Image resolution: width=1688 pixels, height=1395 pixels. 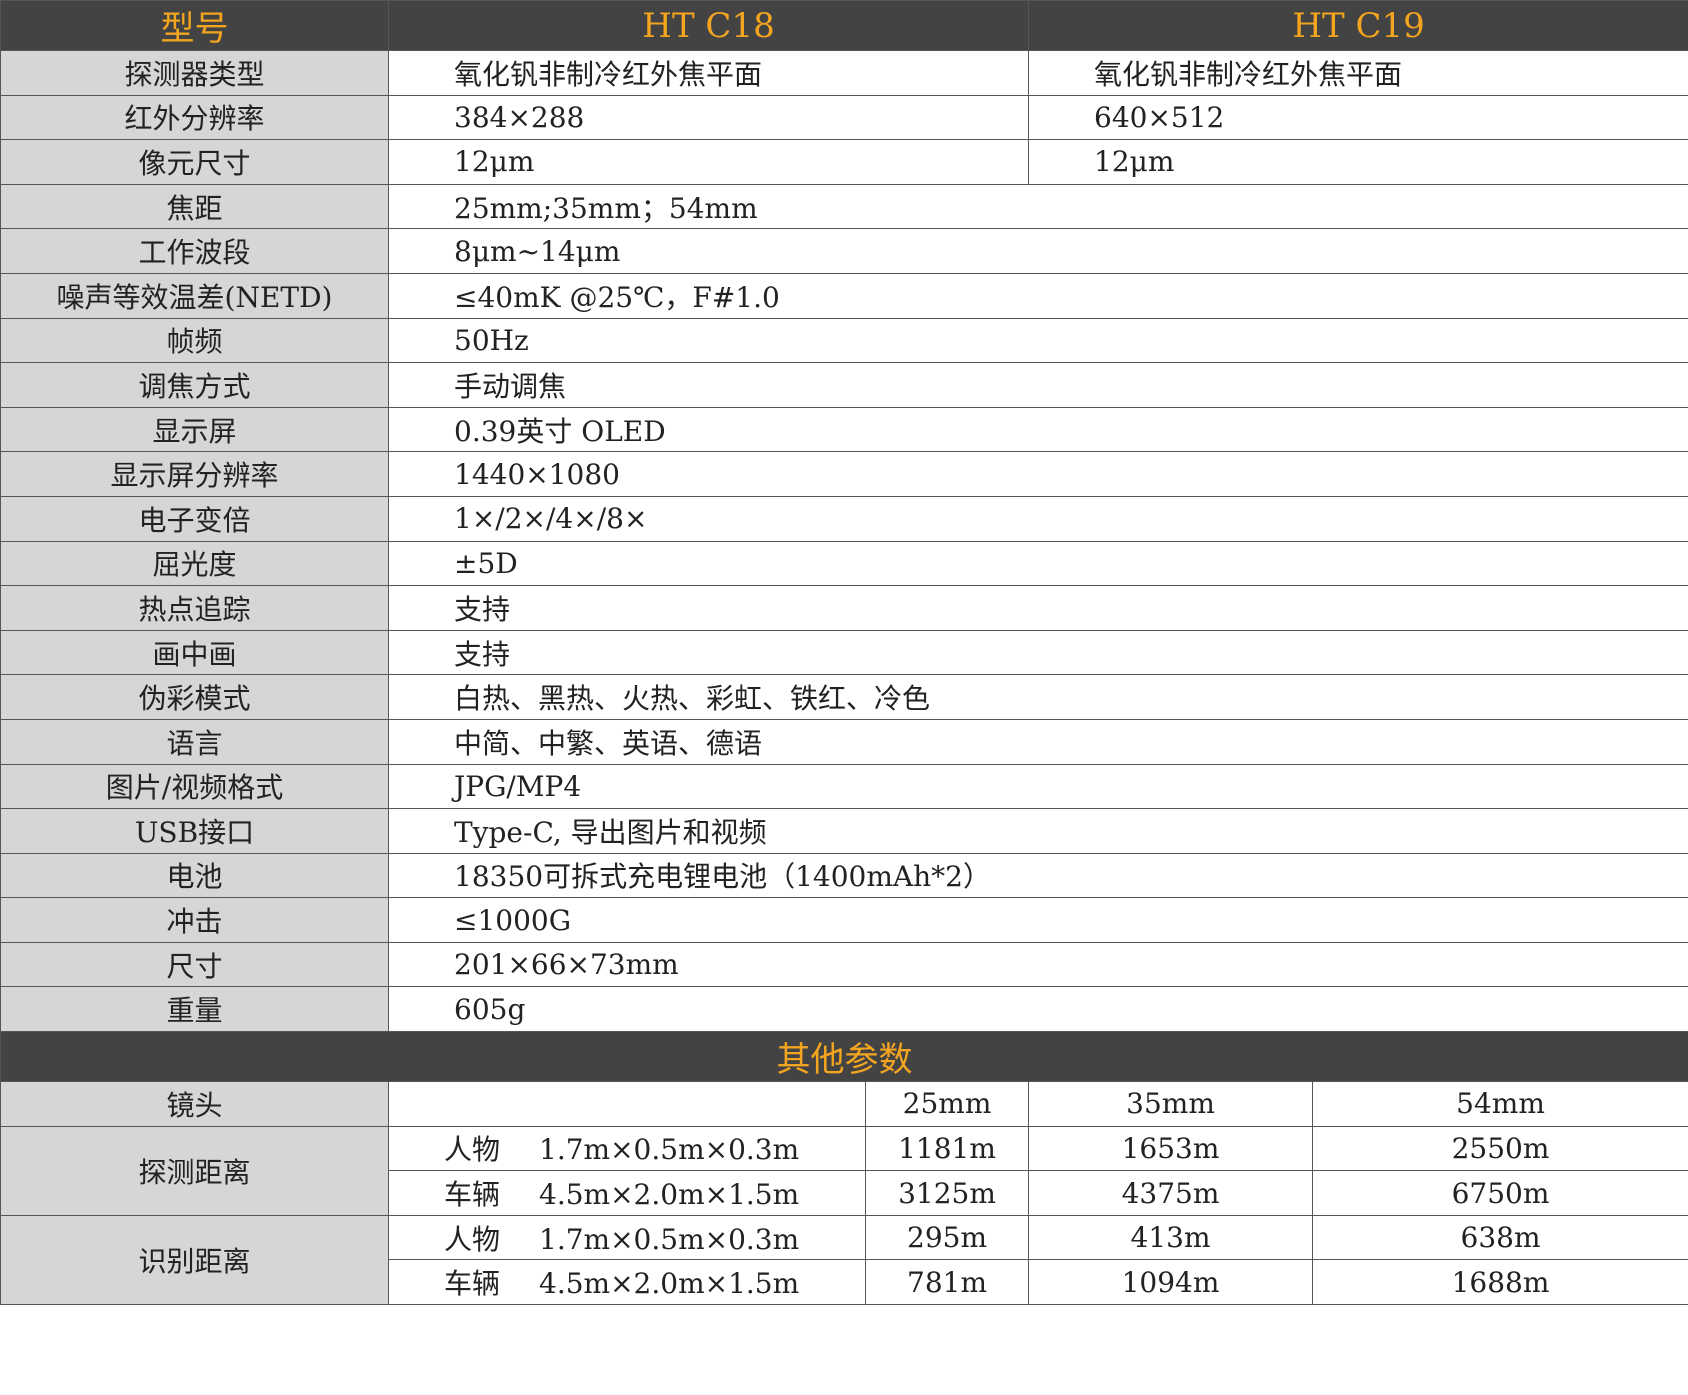 What do you see at coordinates (194, 697) in the screenshot?
I see `spec-label: 伪彩模式` at bounding box center [194, 697].